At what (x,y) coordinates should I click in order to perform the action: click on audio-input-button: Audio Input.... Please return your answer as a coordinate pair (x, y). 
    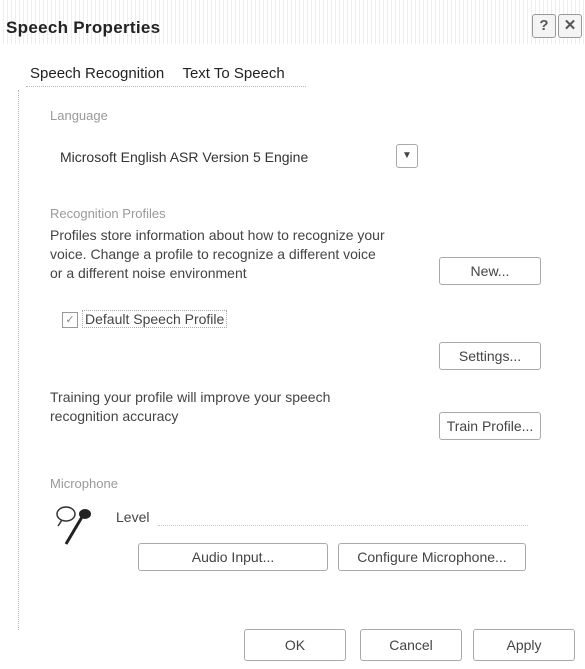
    Looking at the image, I should click on (233, 557).